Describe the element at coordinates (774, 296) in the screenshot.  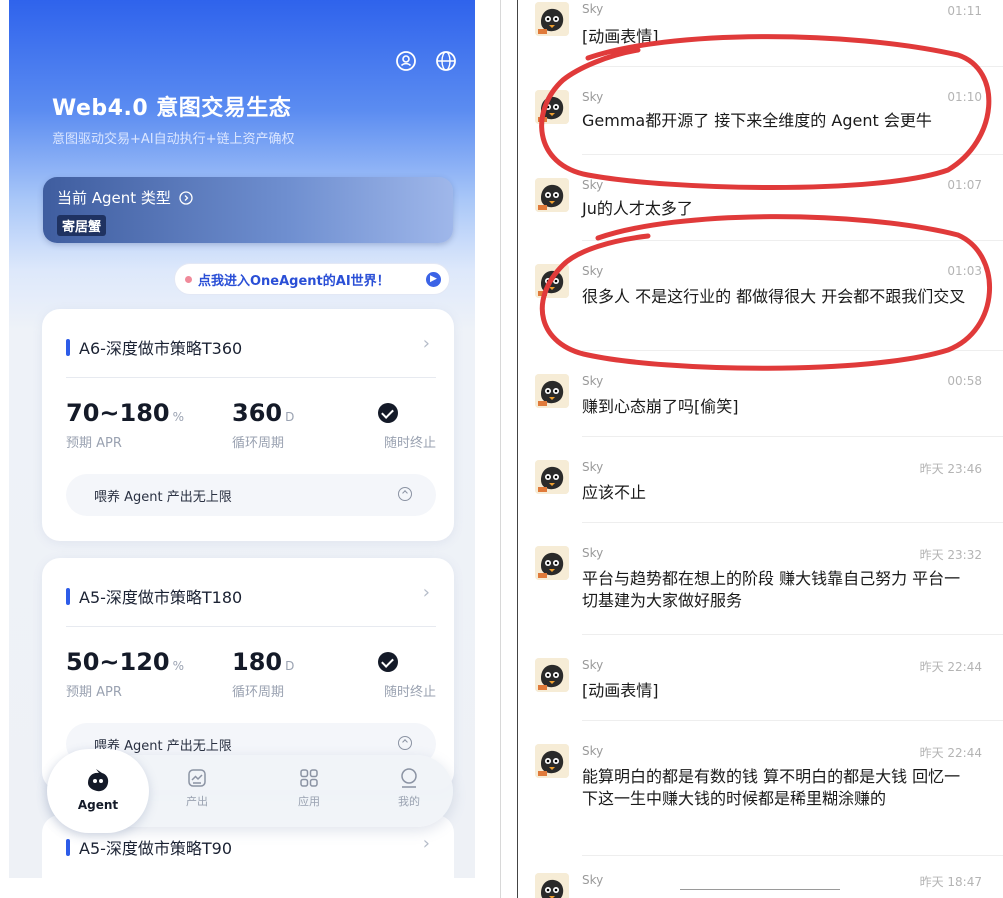
I see `message-text: 很多人 不是这行业的 都做得很大 开会都不跟我们交叉` at that location.